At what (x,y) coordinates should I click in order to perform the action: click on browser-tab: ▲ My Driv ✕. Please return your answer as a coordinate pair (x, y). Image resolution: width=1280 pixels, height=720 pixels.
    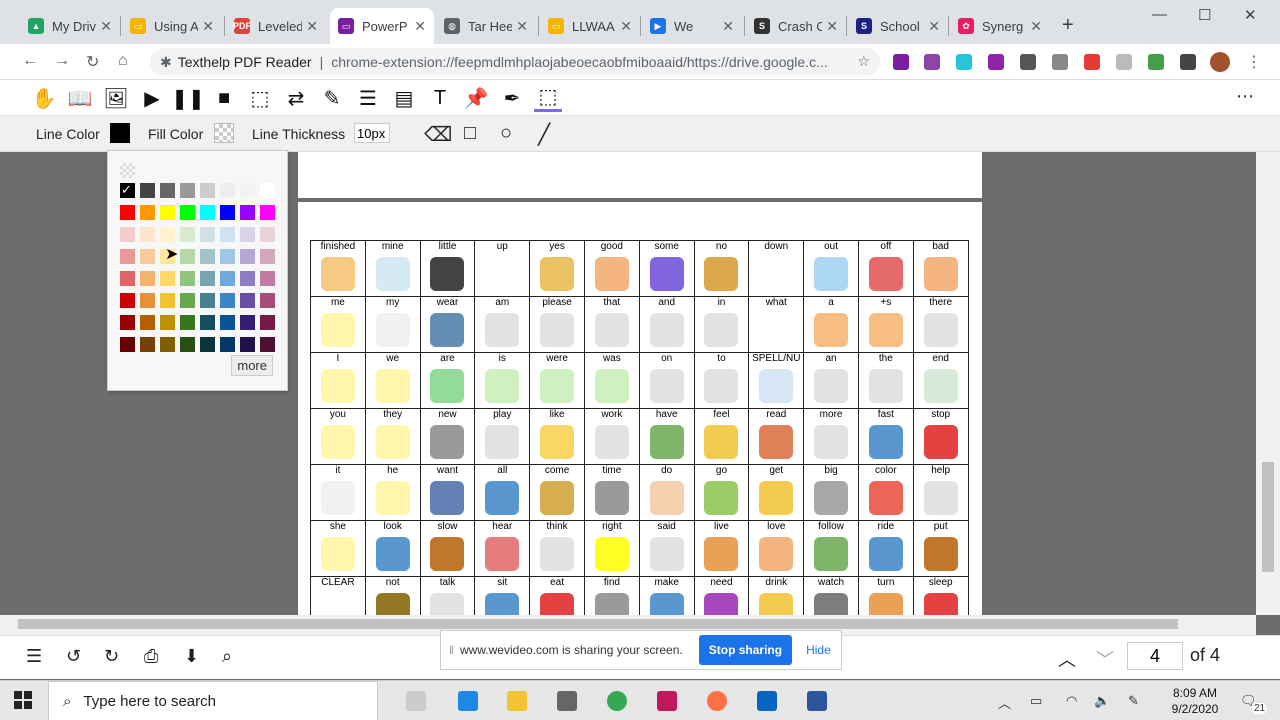
    Looking at the image, I should click on (70, 26).